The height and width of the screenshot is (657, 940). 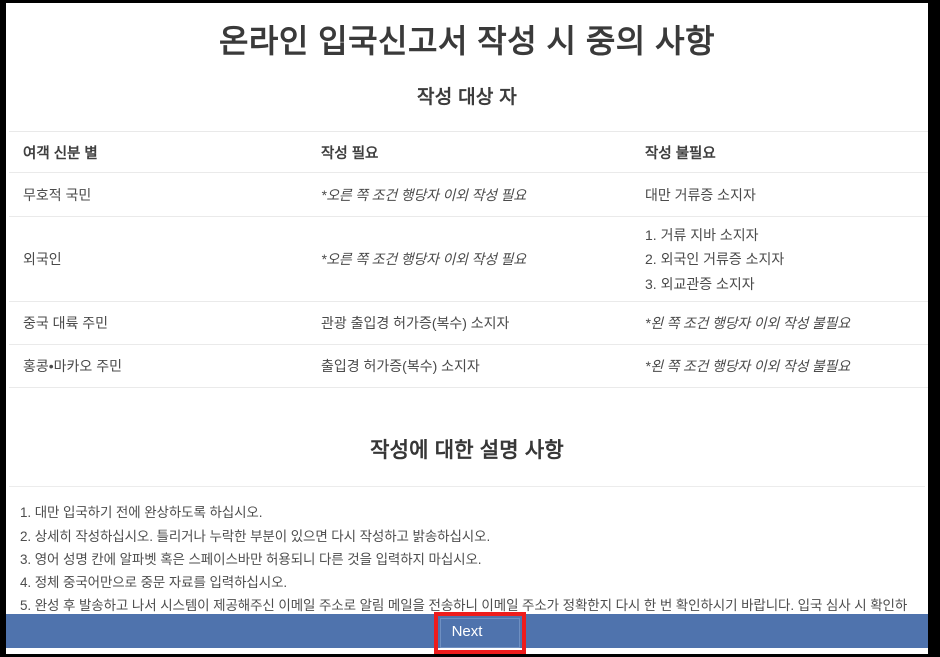 I want to click on section-subtitle-target-audience: 작성 대상 자, so click(x=467, y=98).